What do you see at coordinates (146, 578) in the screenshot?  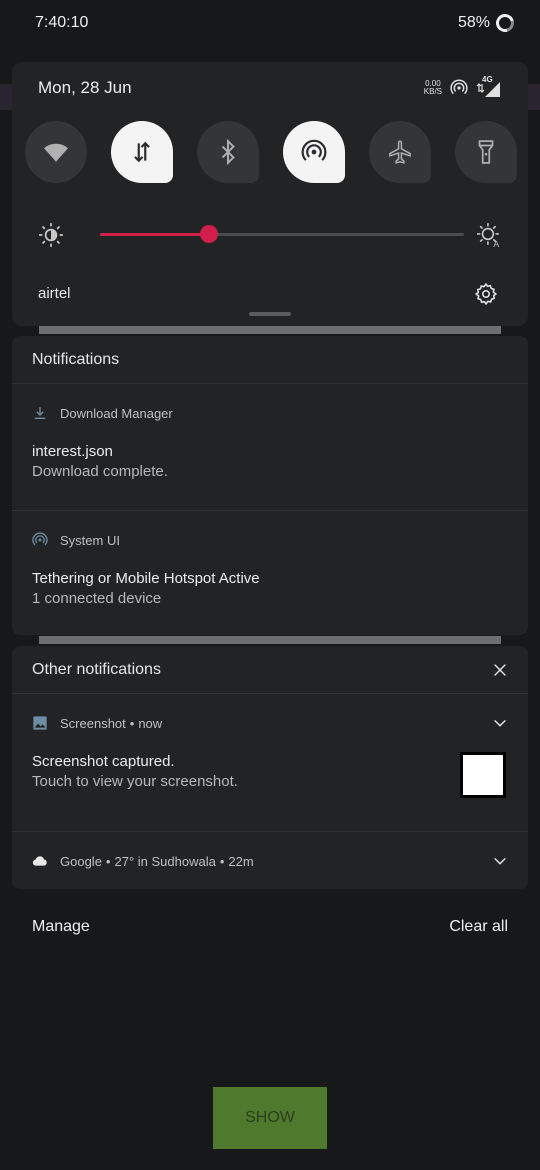 I see `notification-title: Tethering or Mobile Hotspot Active` at bounding box center [146, 578].